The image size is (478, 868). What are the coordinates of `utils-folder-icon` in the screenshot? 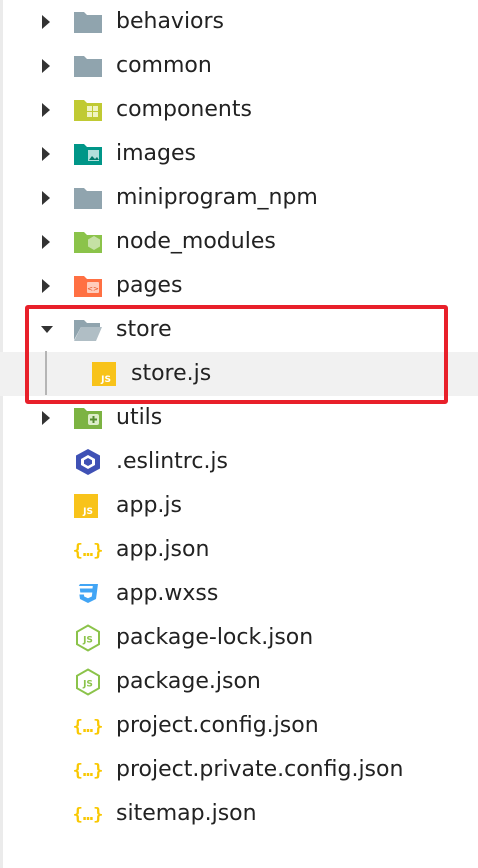 It's located at (88, 418).